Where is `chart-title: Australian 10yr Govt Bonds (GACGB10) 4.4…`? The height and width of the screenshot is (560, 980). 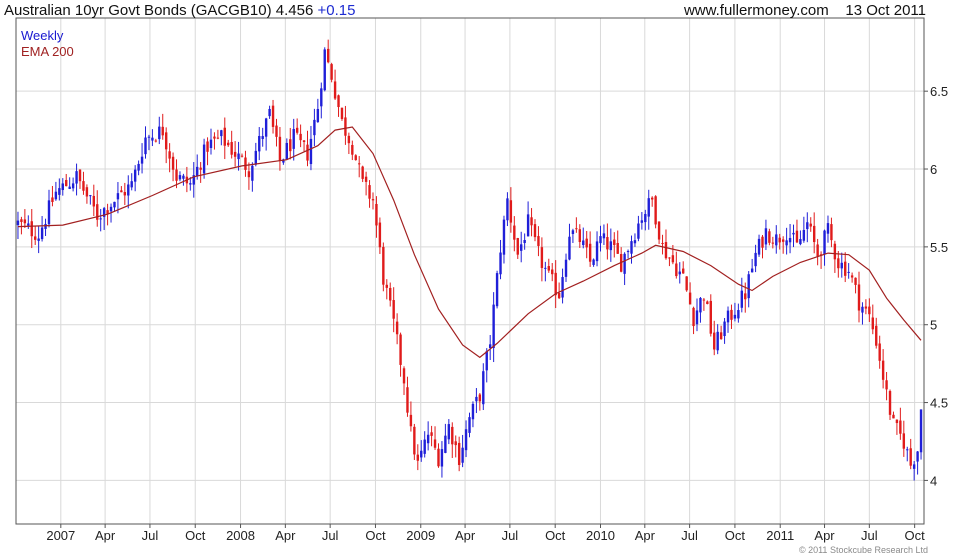
chart-title: Australian 10yr Govt Bonds (GACGB10) 4.4… is located at coordinates (179, 10).